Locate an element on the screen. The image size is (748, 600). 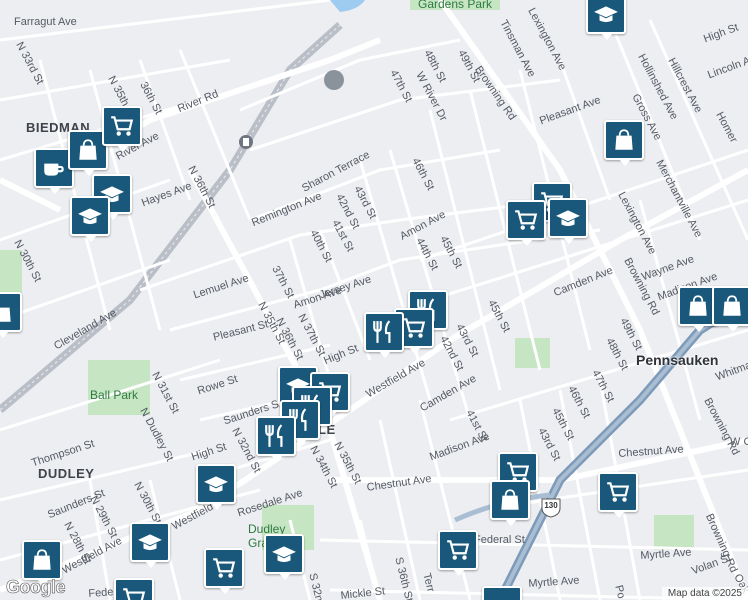
map-attribution: Map data ©2025 is located at coordinates (704, 593).